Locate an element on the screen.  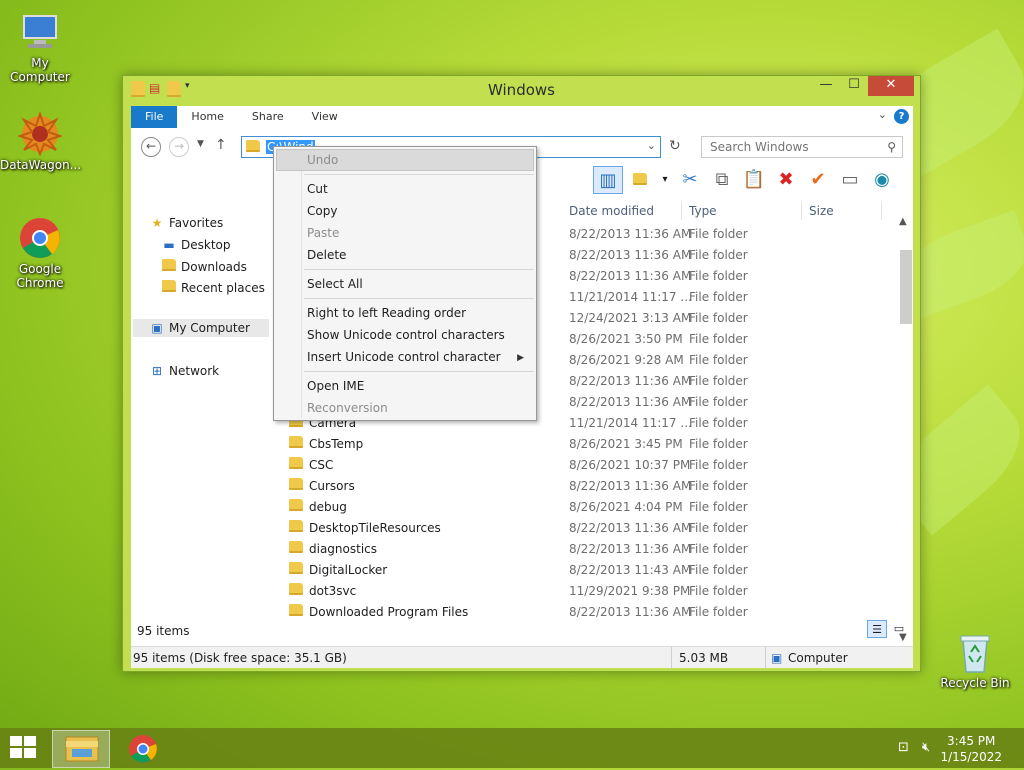
menu-item-insert-unicode-control-character: Insert Unicode control character is located at coordinates (404, 357).